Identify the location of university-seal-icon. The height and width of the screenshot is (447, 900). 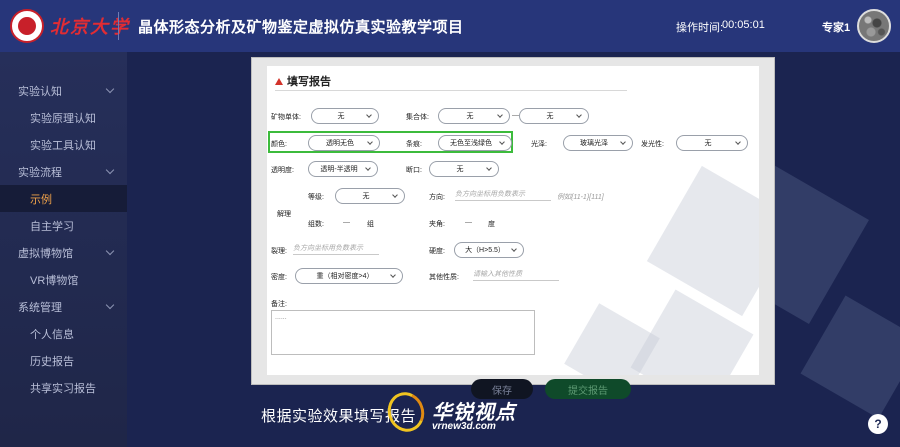
(27, 26).